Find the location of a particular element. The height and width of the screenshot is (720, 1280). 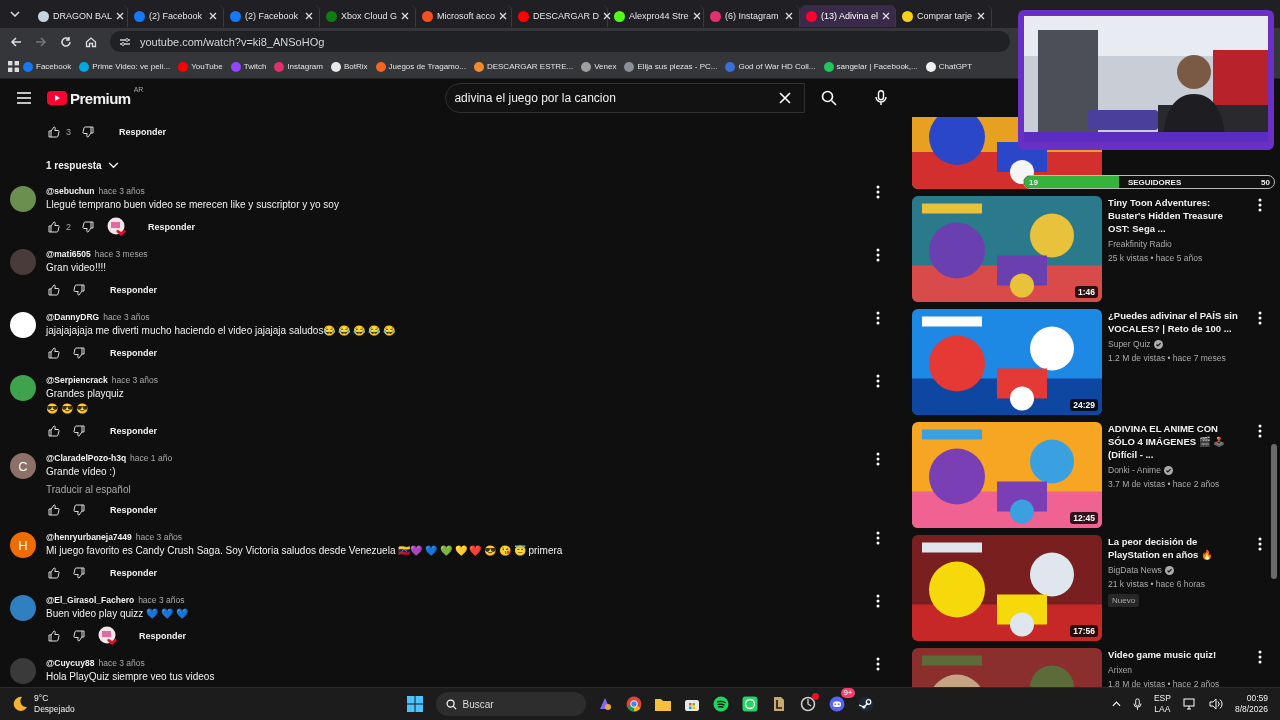

folder-icon is located at coordinates (662, 704).